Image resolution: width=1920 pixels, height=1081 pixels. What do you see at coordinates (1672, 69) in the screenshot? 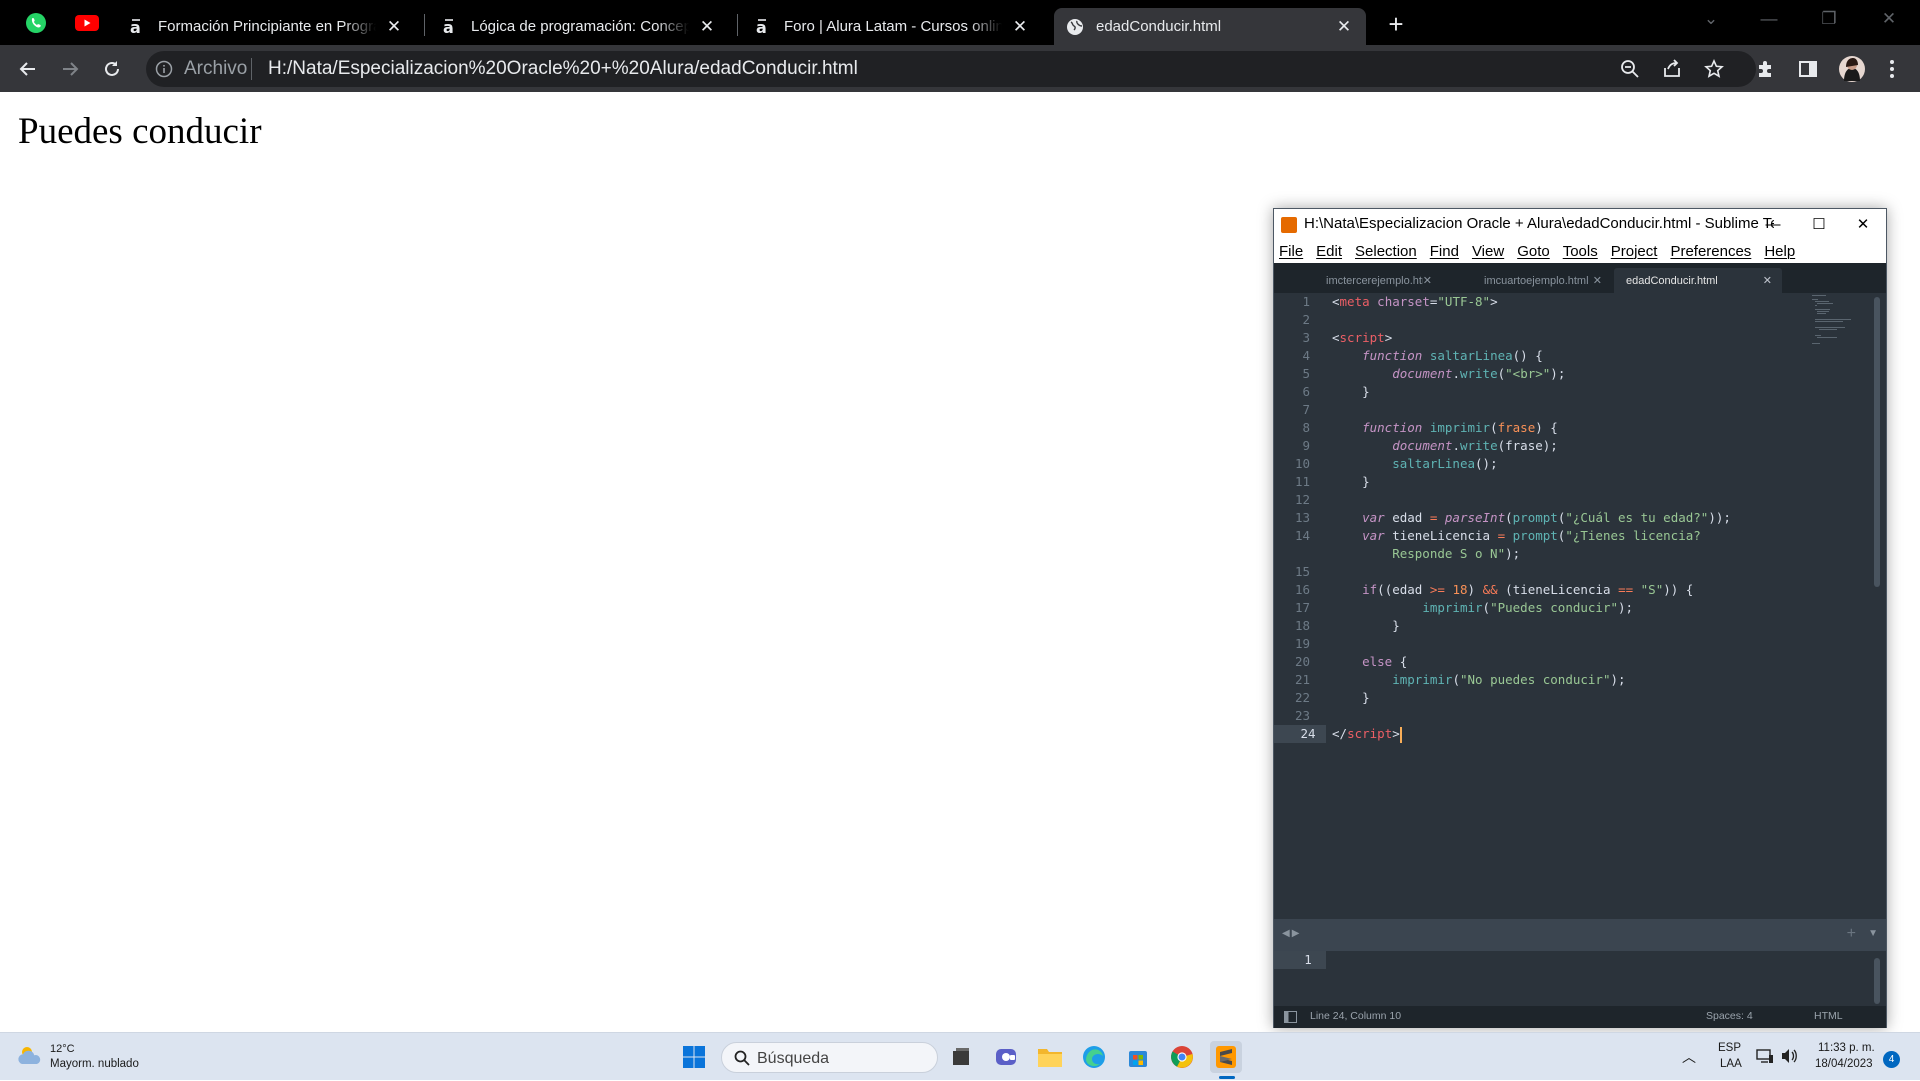
I see `share-icon` at bounding box center [1672, 69].